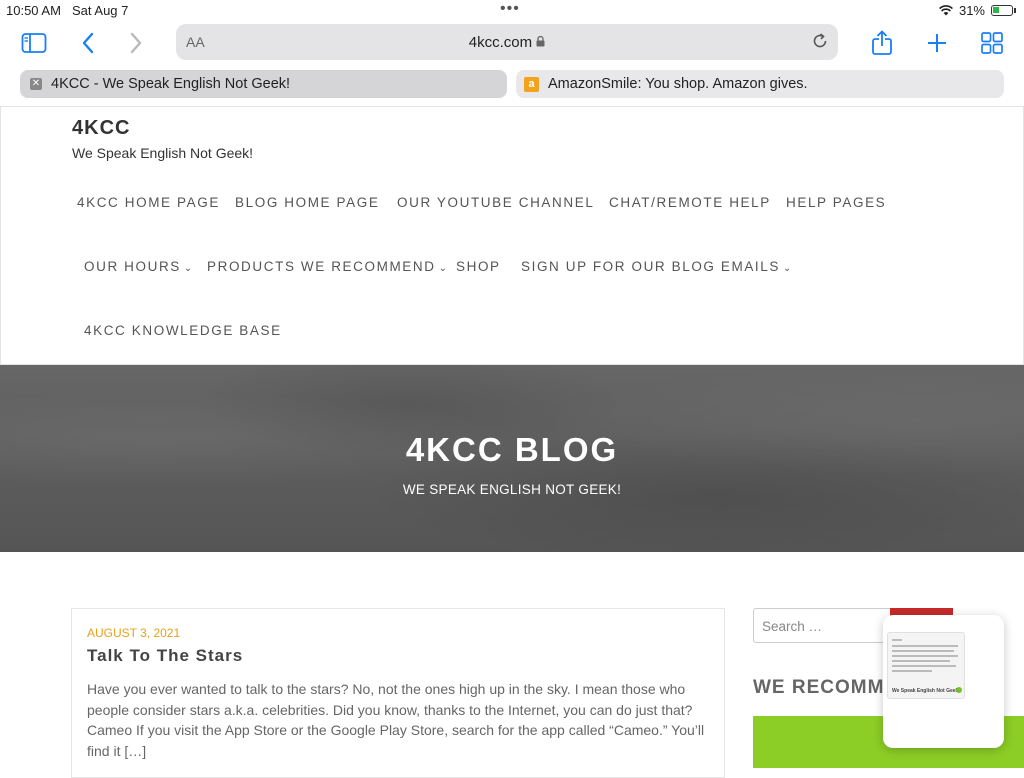  I want to click on browser-toolbar: AA 4kcc.com, so click(512, 43).